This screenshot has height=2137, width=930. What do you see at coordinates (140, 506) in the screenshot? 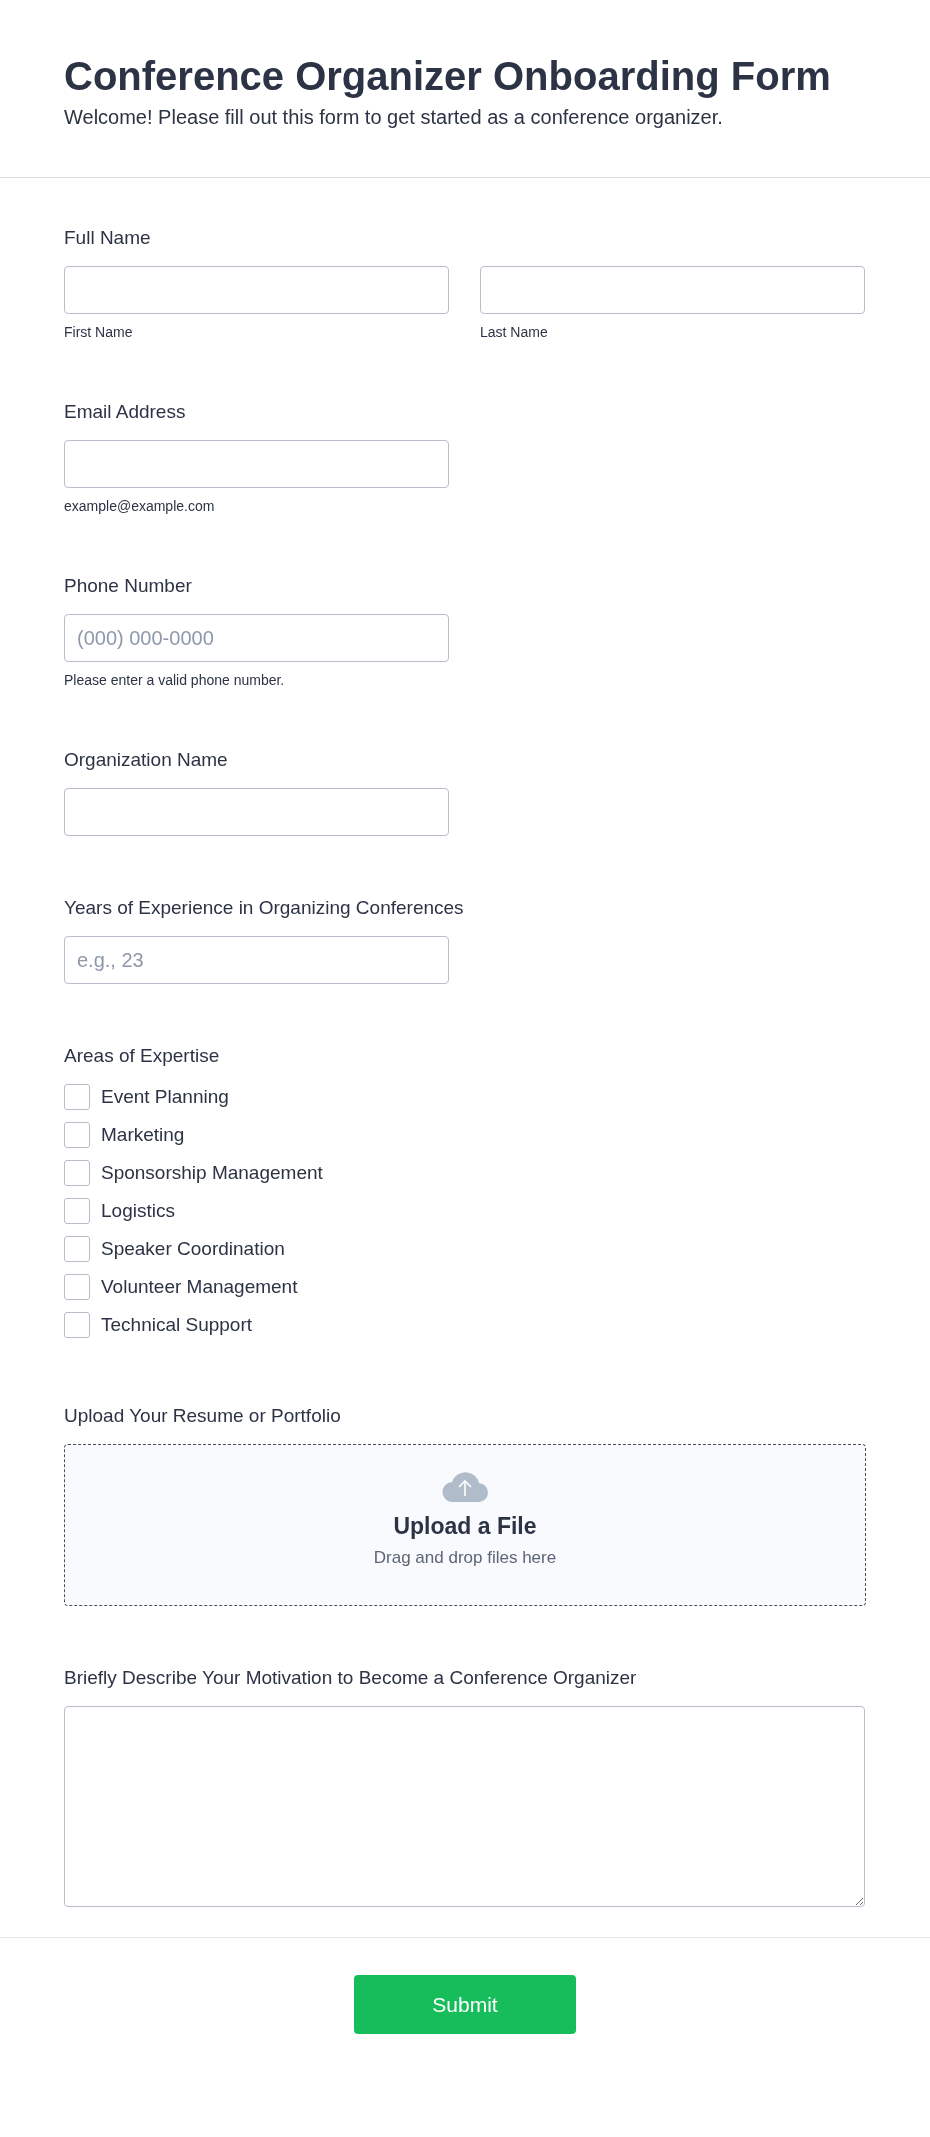
I see `field-sublabel: example@example.com` at bounding box center [140, 506].